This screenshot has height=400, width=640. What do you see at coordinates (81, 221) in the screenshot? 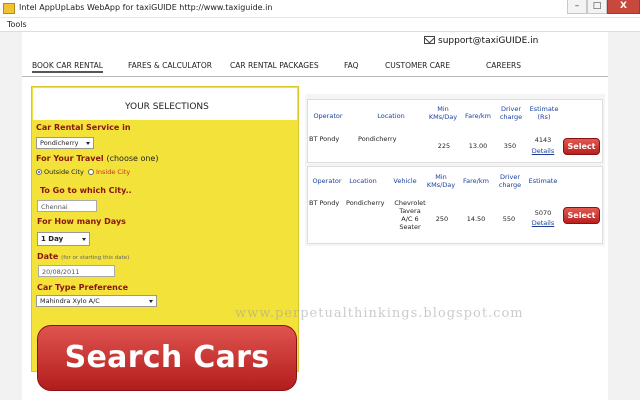
I see `days-label: For How many Days` at bounding box center [81, 221].